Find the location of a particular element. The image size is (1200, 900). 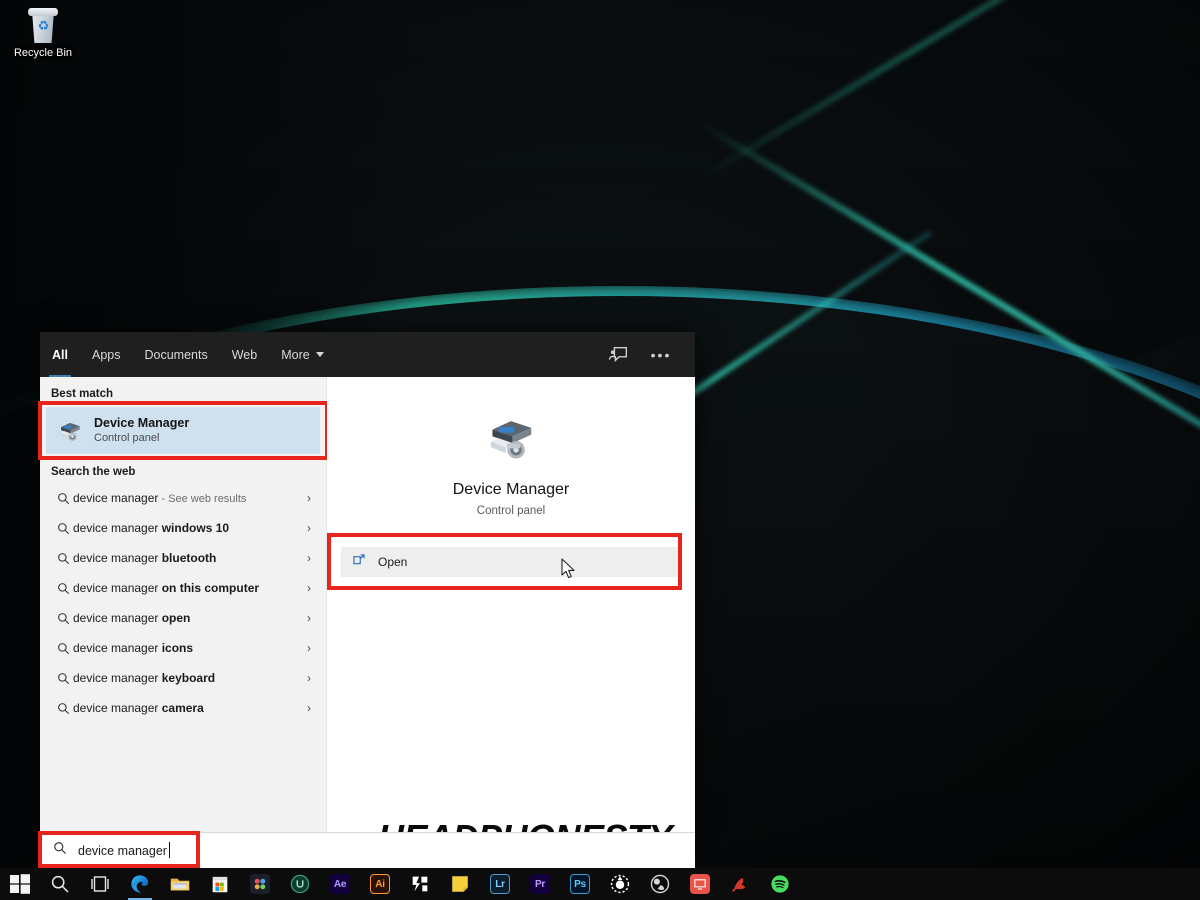

open-action-label: Open is located at coordinates (393, 562).